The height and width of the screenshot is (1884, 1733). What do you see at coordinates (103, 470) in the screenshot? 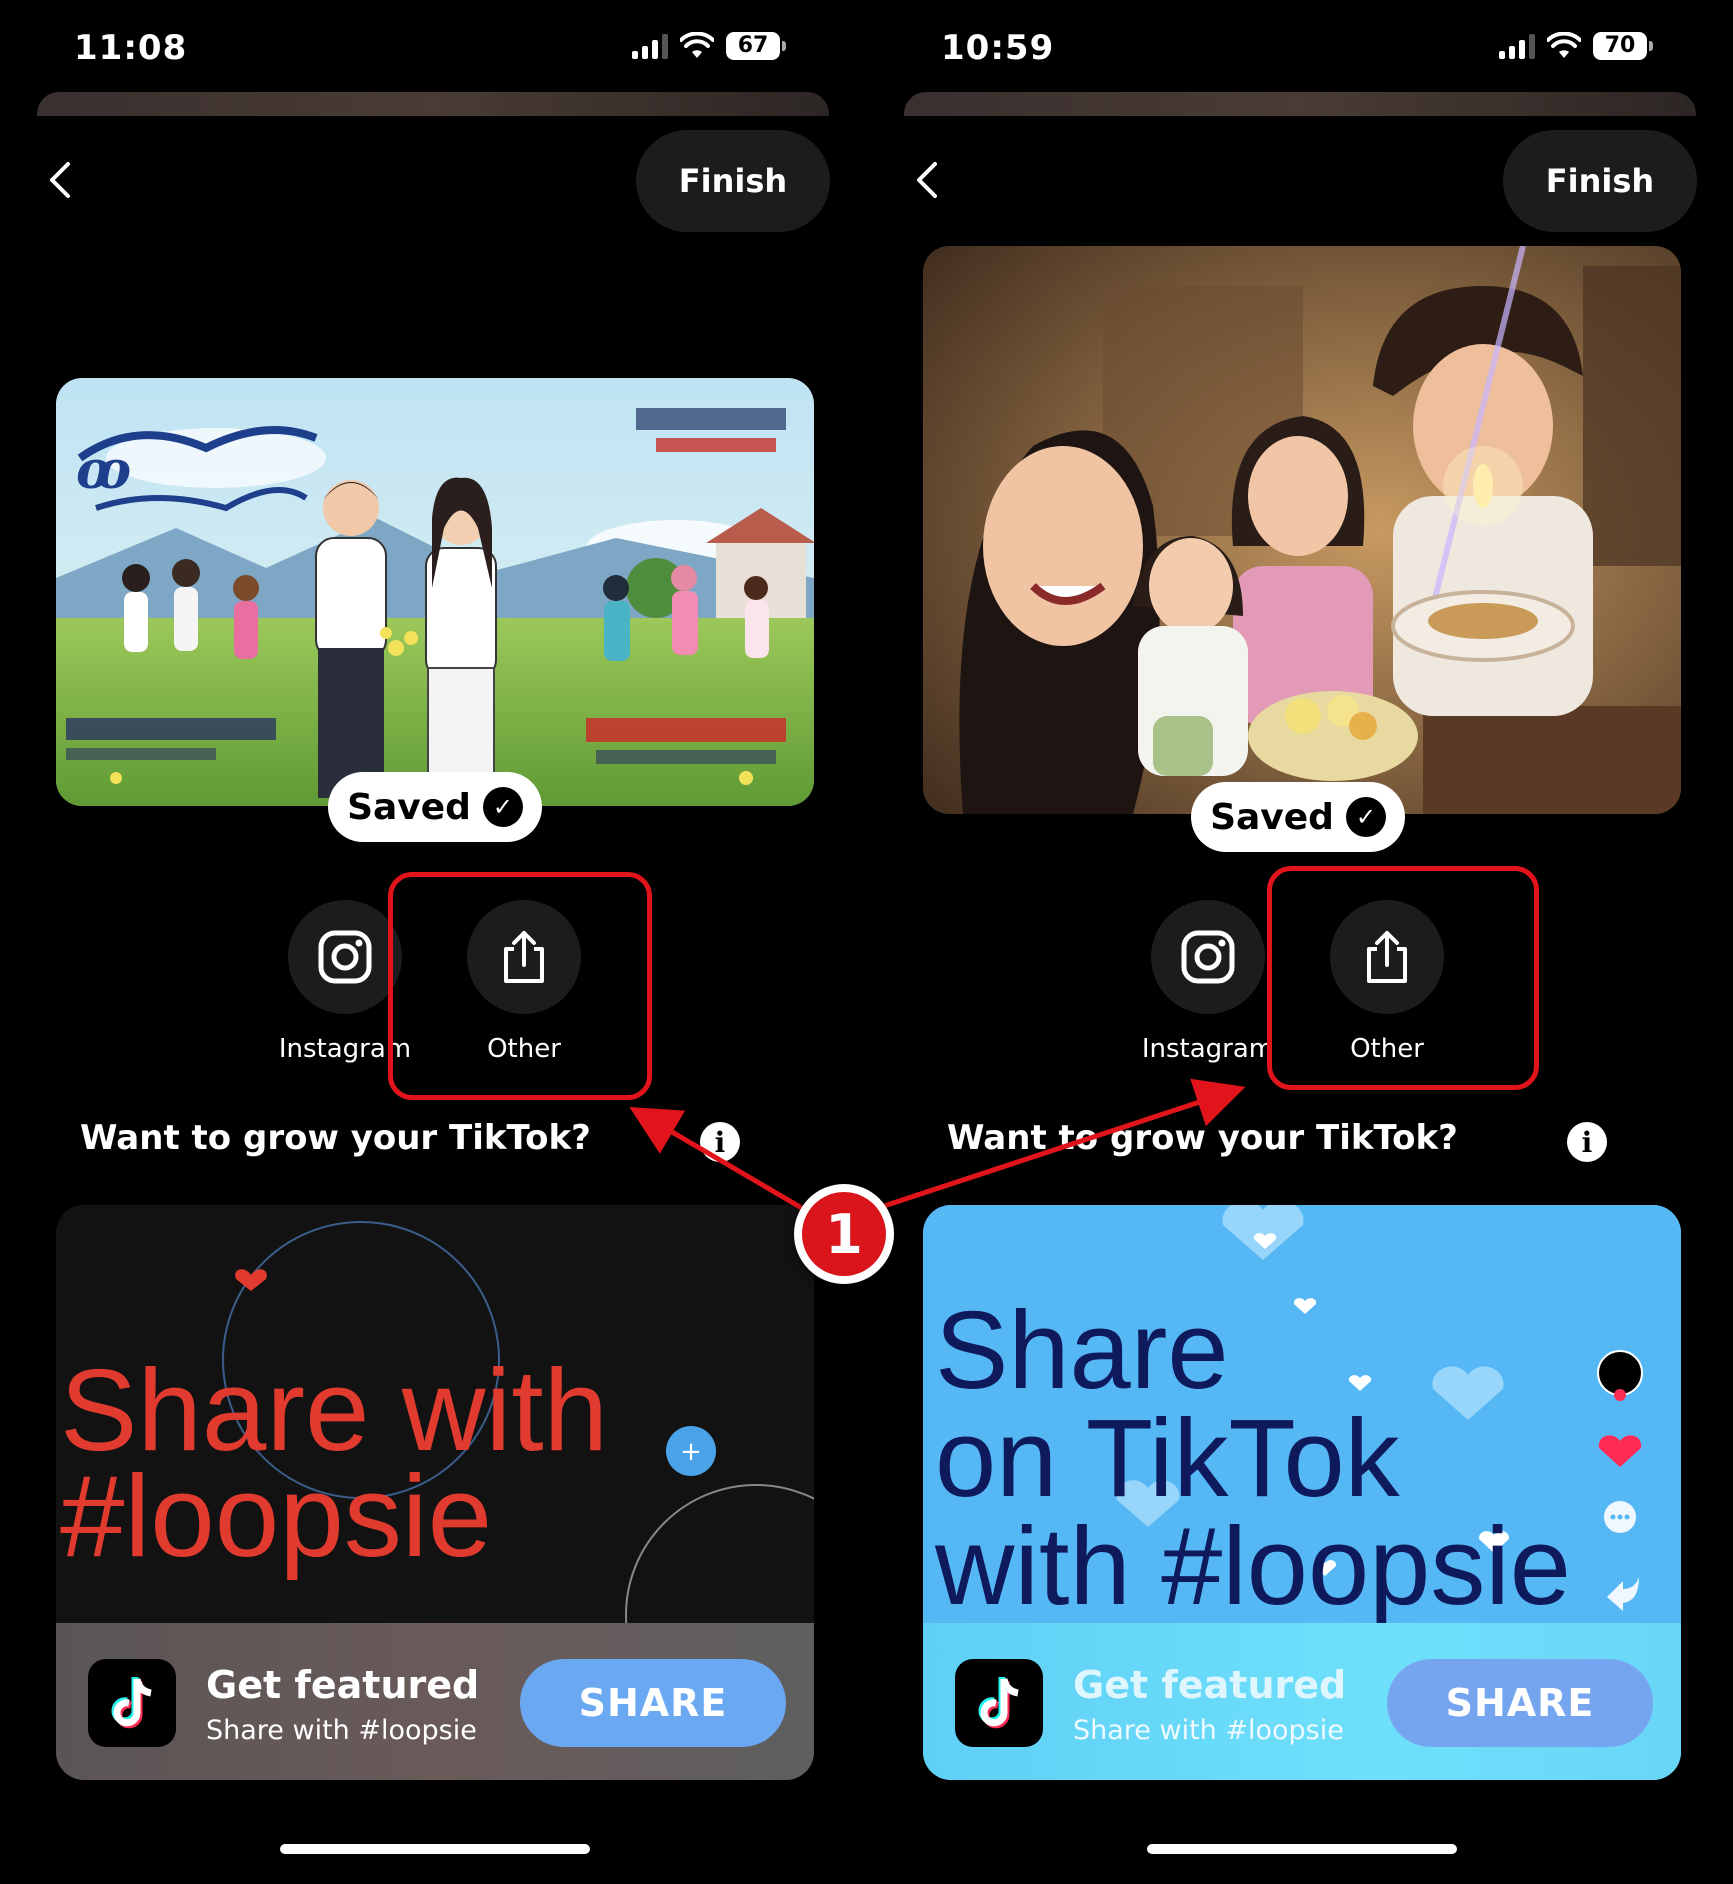
I see `svg-text: ꝏ` at bounding box center [103, 470].